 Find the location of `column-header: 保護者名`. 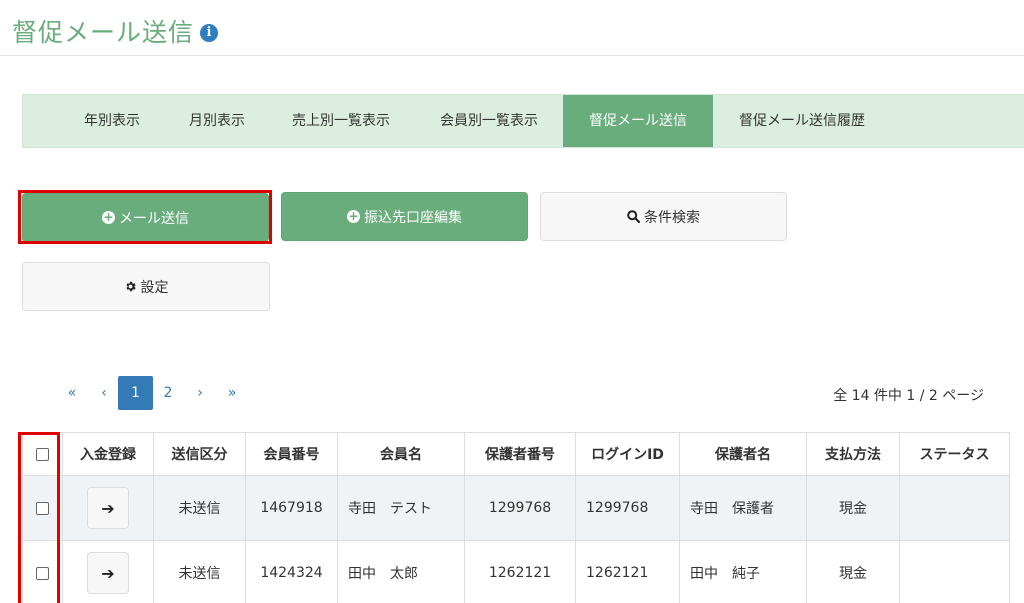

column-header: 保護者名 is located at coordinates (743, 454).